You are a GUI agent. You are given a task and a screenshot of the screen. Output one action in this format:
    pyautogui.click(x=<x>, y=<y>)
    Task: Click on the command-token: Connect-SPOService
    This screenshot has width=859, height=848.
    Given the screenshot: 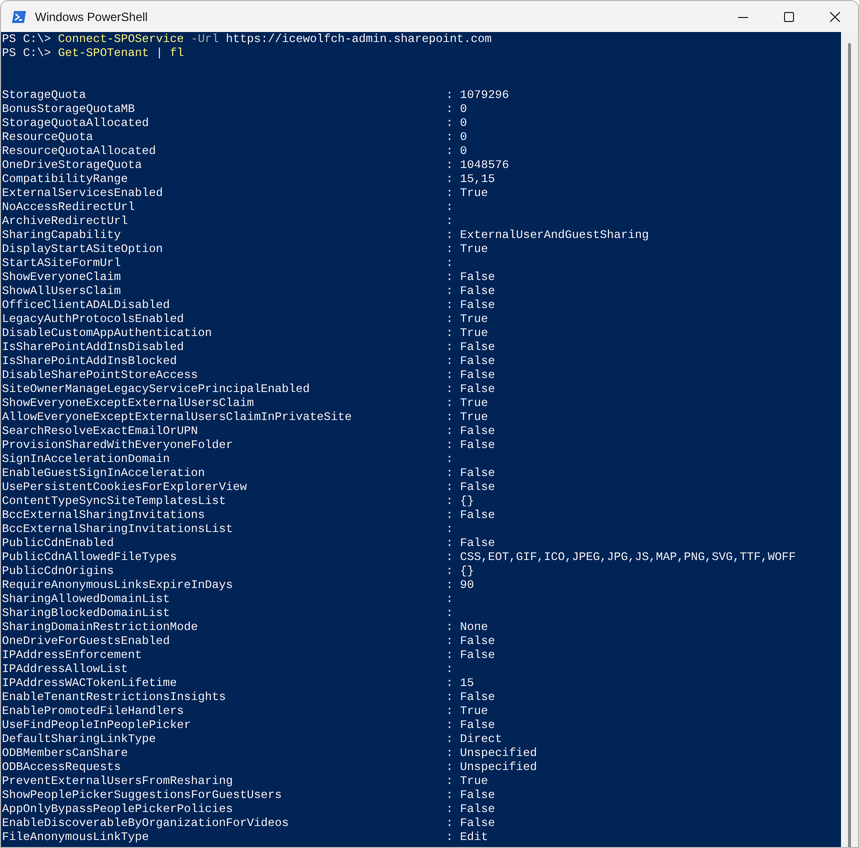 What is the action you would take?
    pyautogui.click(x=121, y=39)
    